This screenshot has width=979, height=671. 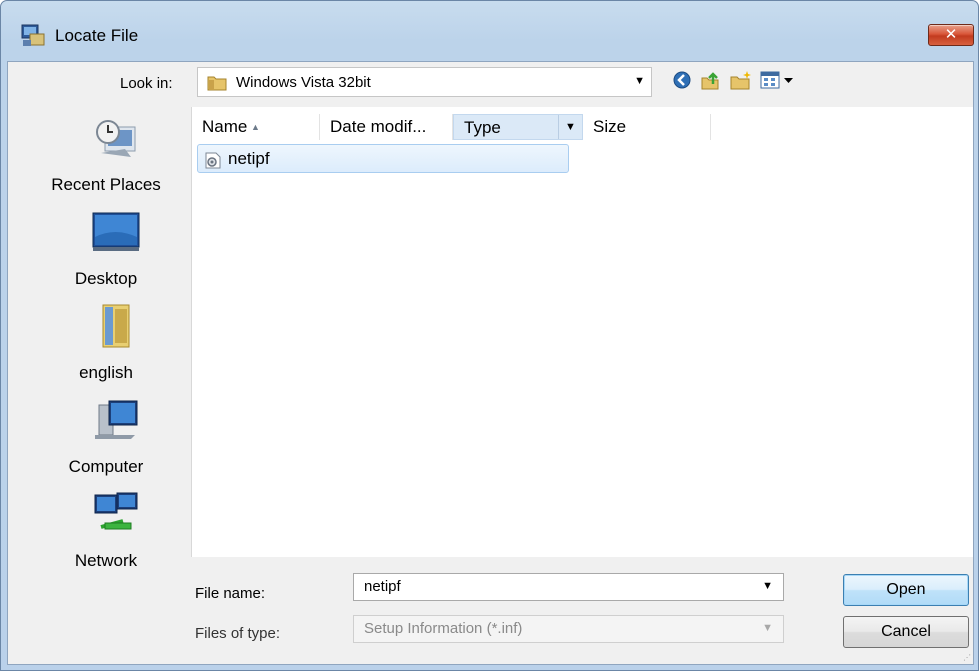 I want to click on file-name-value: netipf, so click(x=382, y=586).